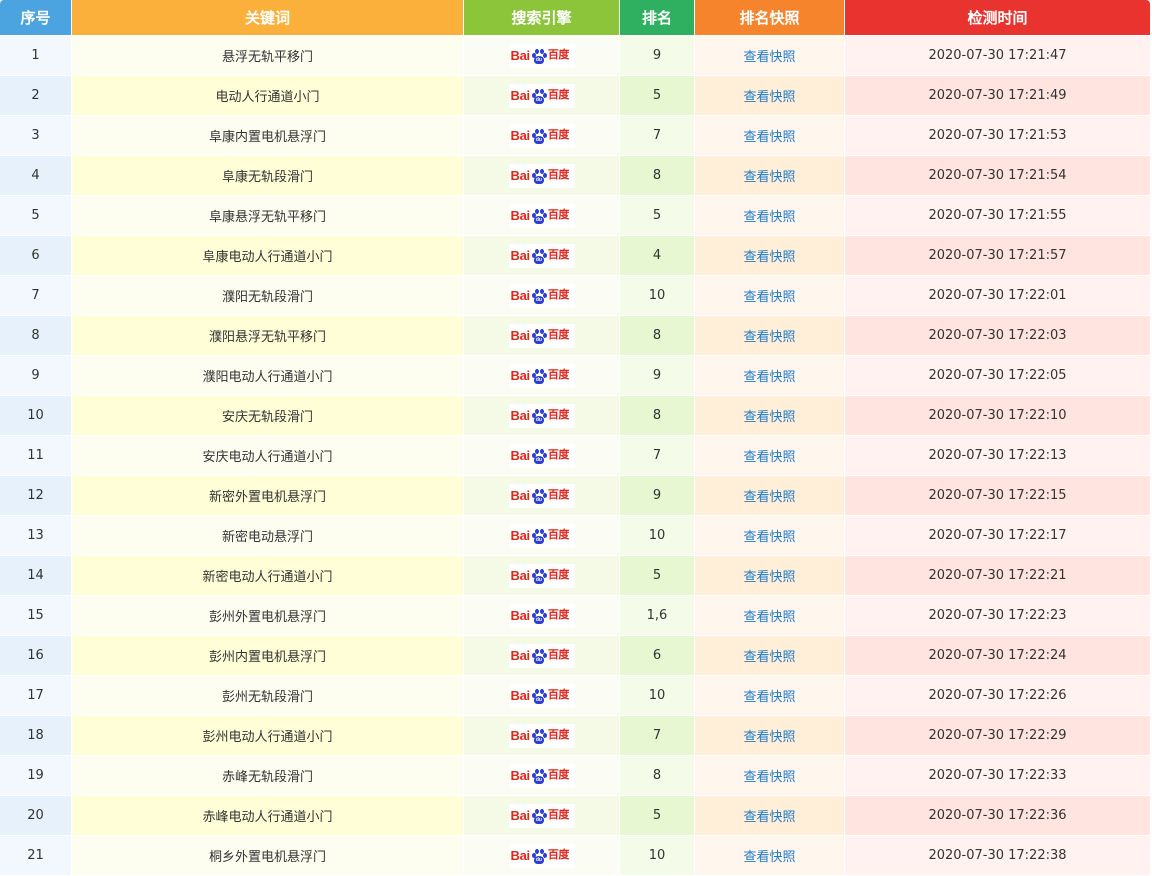  What do you see at coordinates (997, 136) in the screenshot?
I see `row-time: 2020-07-30 17:21:53` at bounding box center [997, 136].